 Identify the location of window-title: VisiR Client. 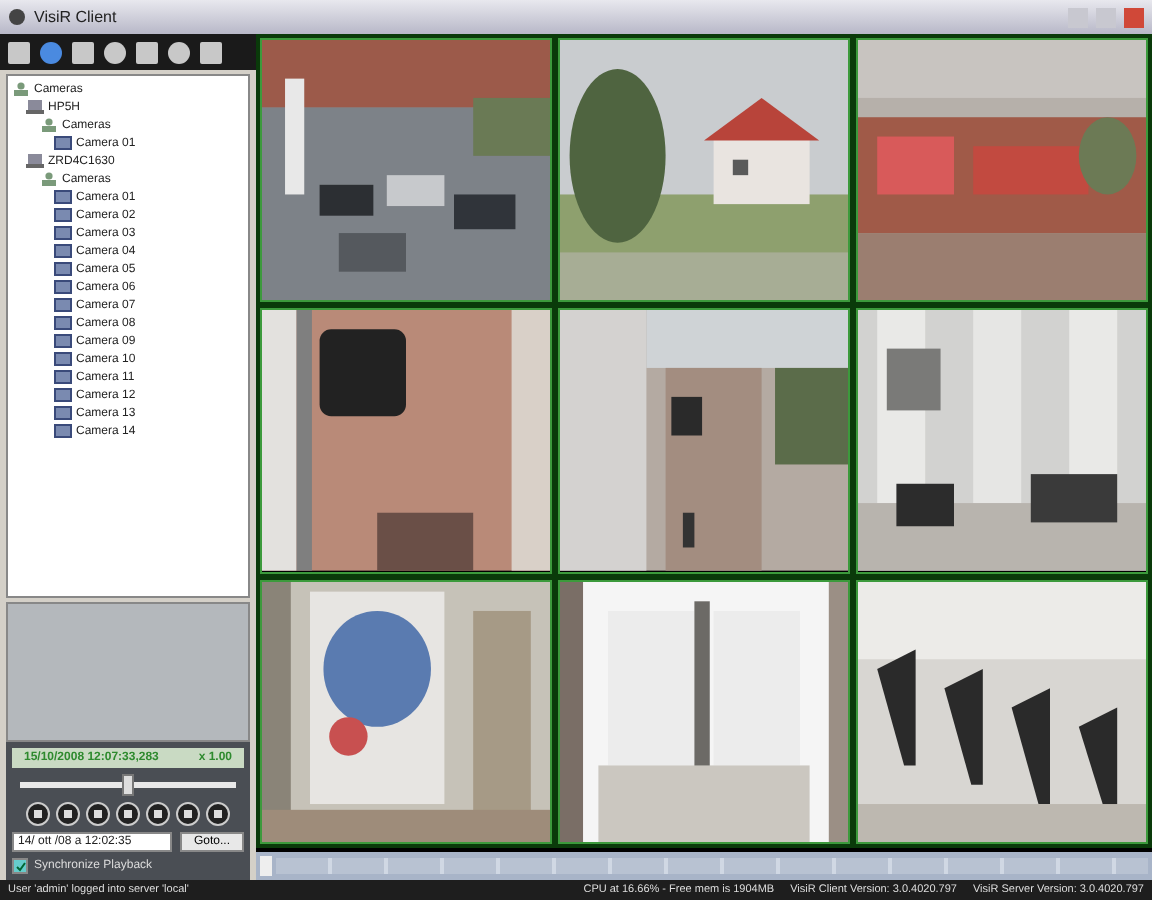
(76, 17).